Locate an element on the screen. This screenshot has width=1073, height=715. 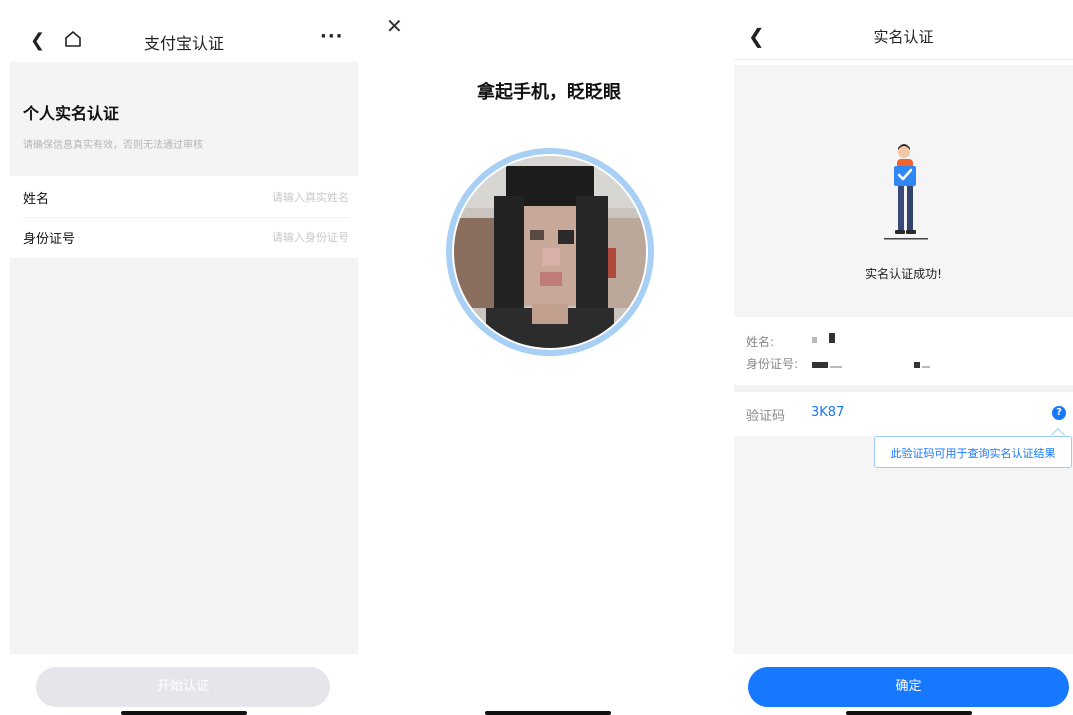
success-message: 实名认证成功! is located at coordinates (903, 274).